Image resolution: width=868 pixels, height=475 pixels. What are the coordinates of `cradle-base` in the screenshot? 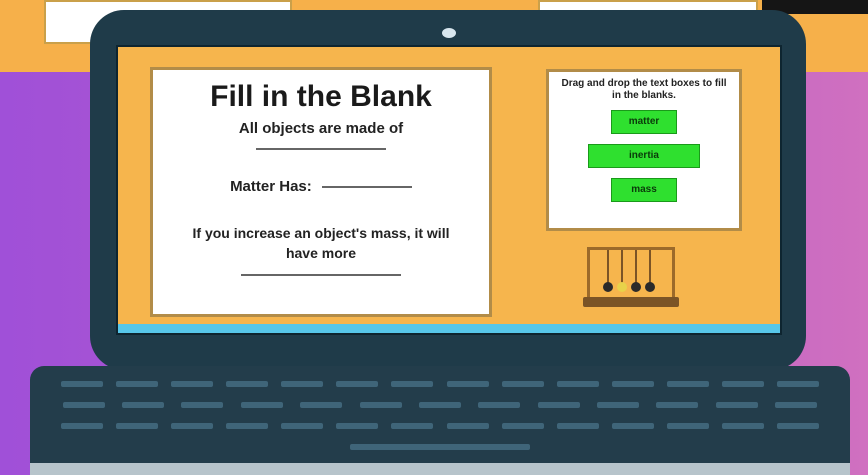 It's located at (631, 302).